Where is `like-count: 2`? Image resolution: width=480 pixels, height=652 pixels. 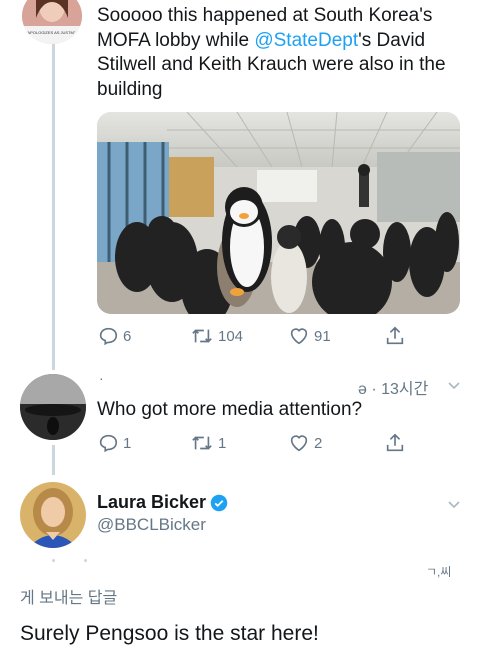 like-count: 2 is located at coordinates (318, 443).